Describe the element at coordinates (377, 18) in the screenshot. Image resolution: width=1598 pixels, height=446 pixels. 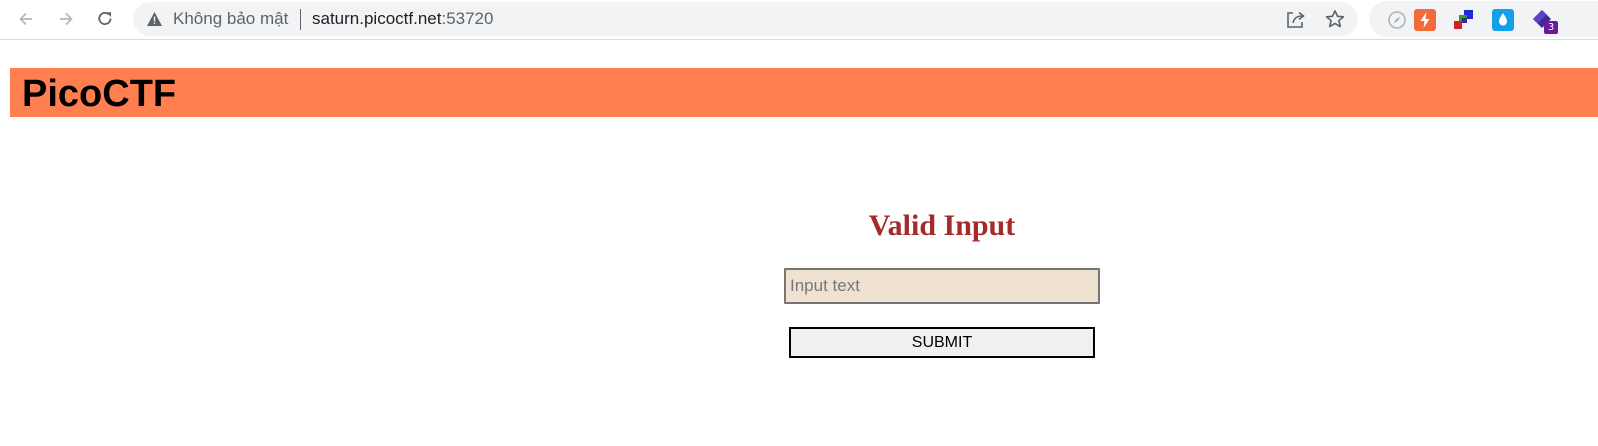
I see `url-host: saturn.picoctf.net` at that location.